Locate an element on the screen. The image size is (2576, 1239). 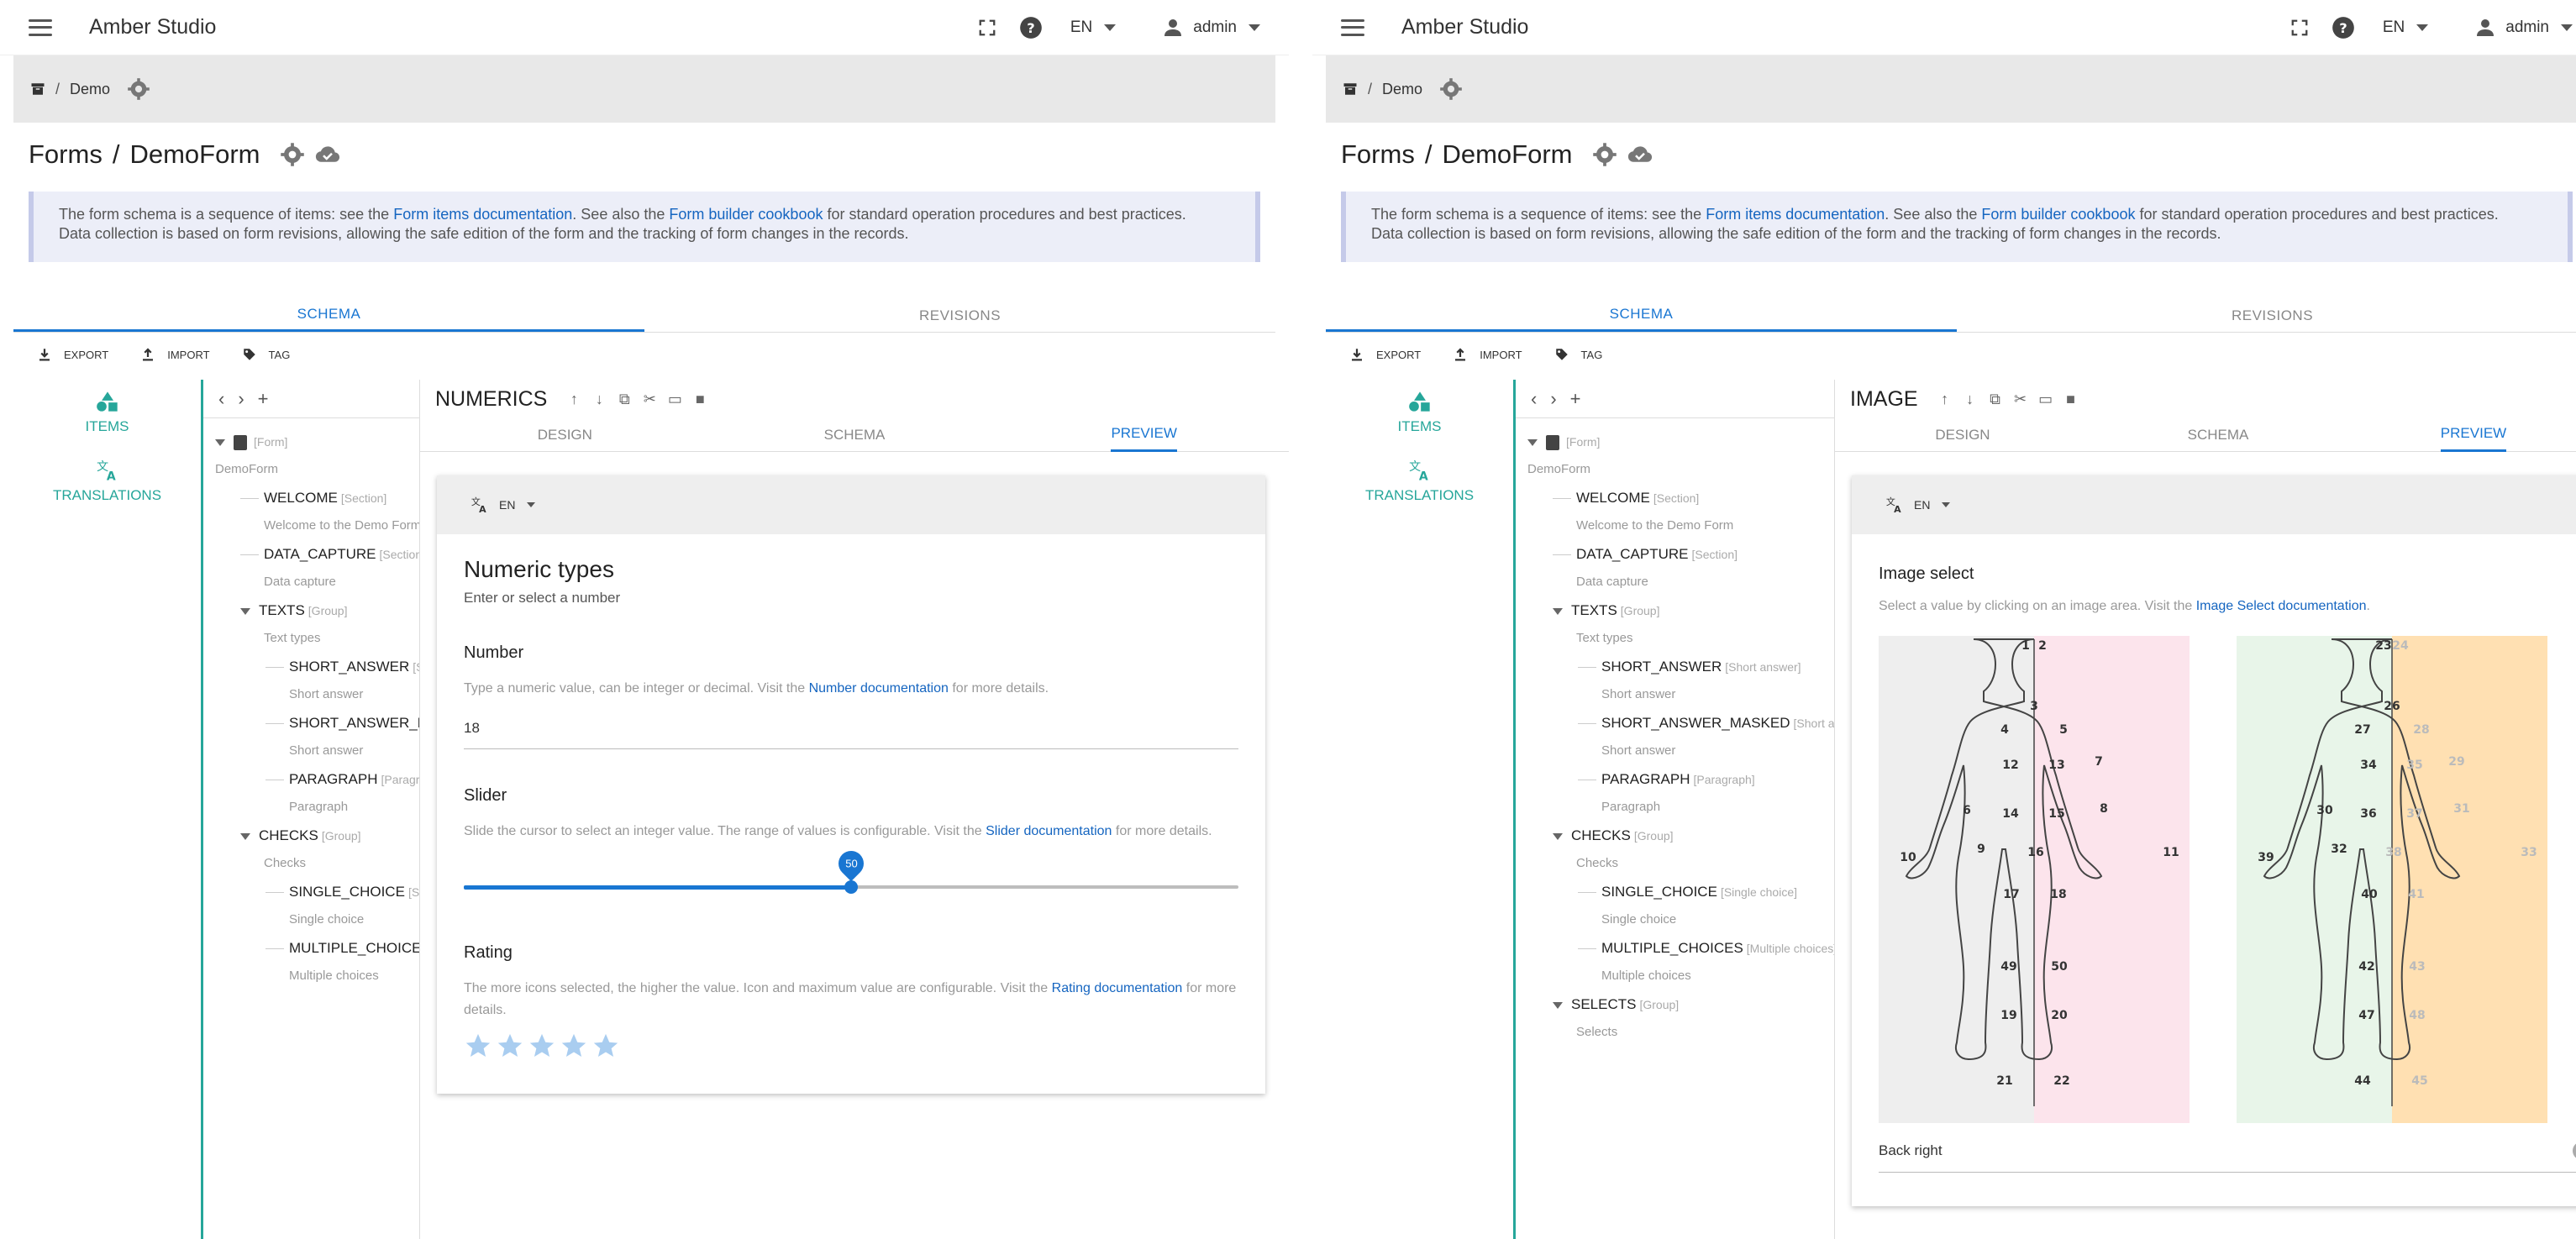
body-front-image: 1 2 3 4 5 12 13 7 6 14 15 8 9 16 10 11 17 18 49 50 19 20 21 22 is located at coordinates (2035, 879).